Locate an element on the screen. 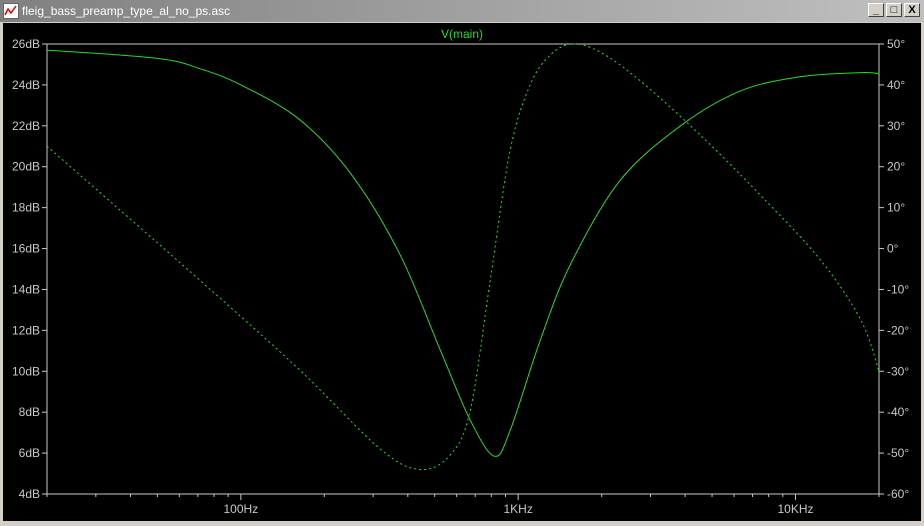  y-left-tick-label: 18dB is located at coordinates (26, 208).